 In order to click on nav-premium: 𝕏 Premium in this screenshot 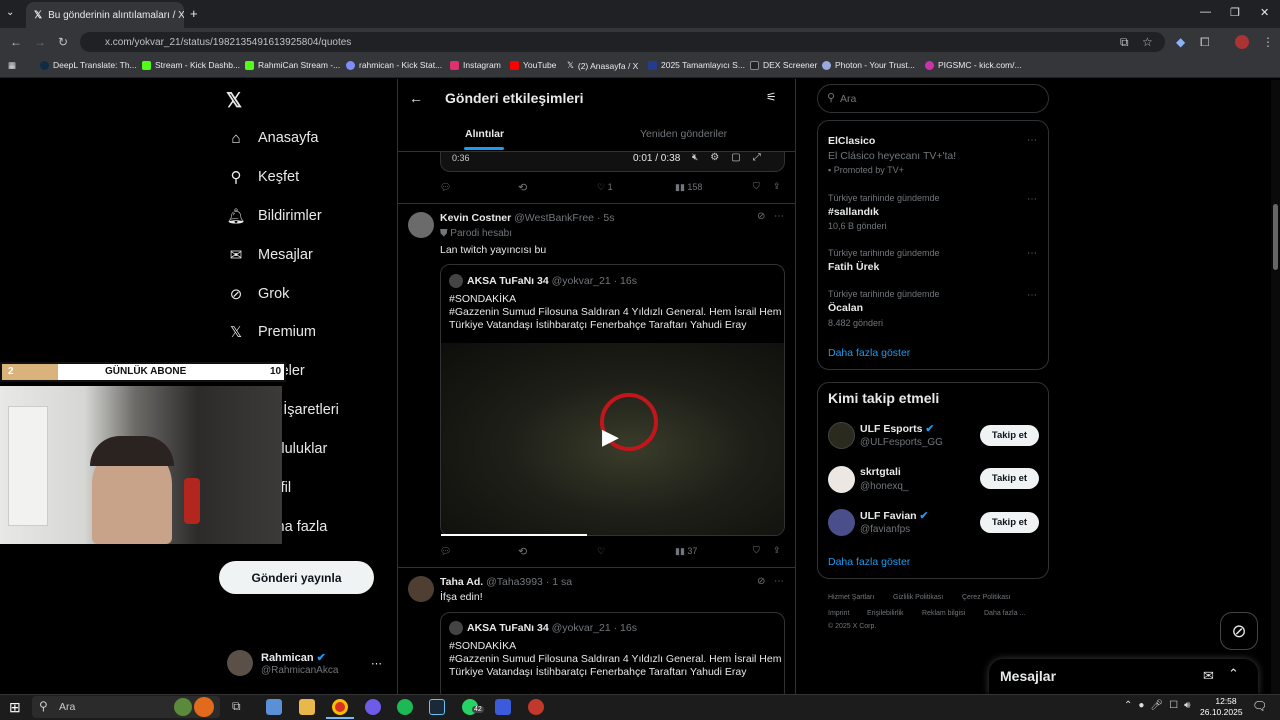, I will do `click(272, 332)`.